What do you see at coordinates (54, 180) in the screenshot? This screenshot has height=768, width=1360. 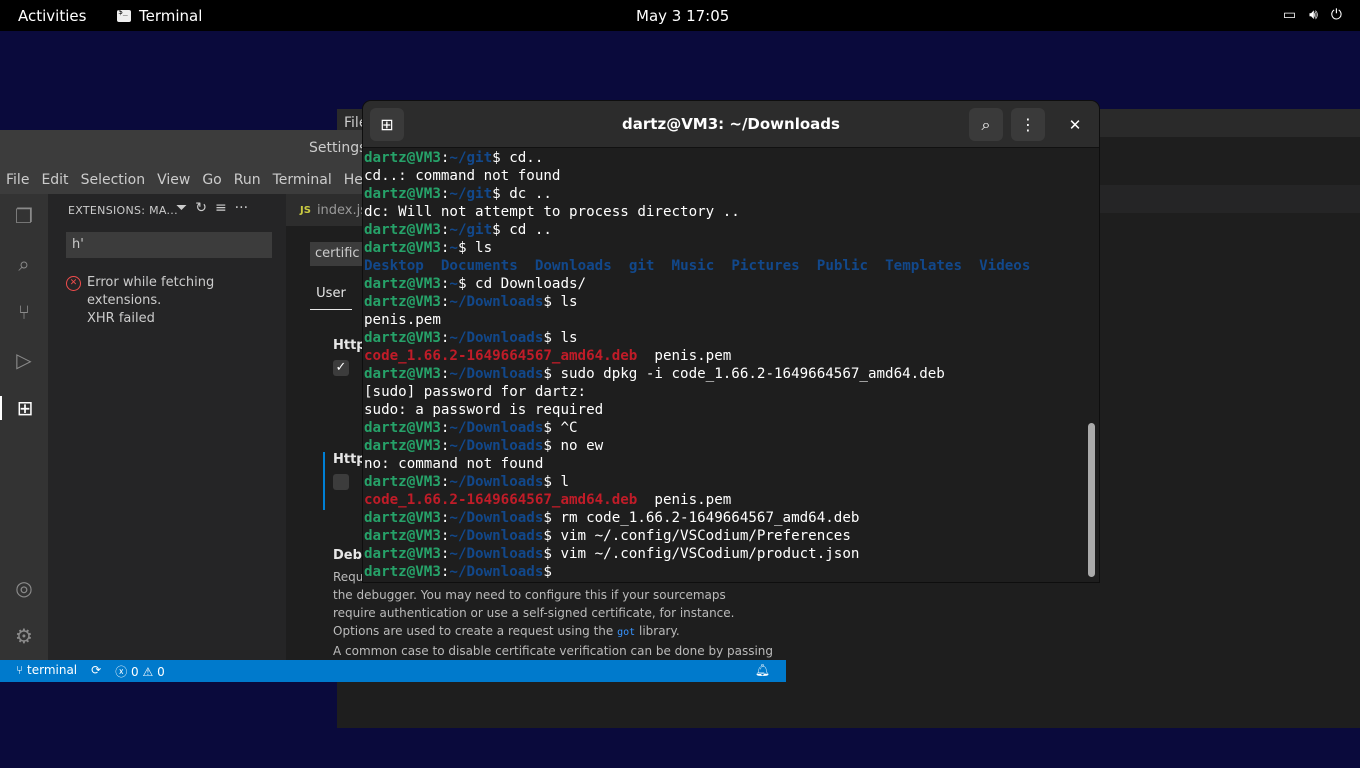 I see `menu-edit: Edit` at bounding box center [54, 180].